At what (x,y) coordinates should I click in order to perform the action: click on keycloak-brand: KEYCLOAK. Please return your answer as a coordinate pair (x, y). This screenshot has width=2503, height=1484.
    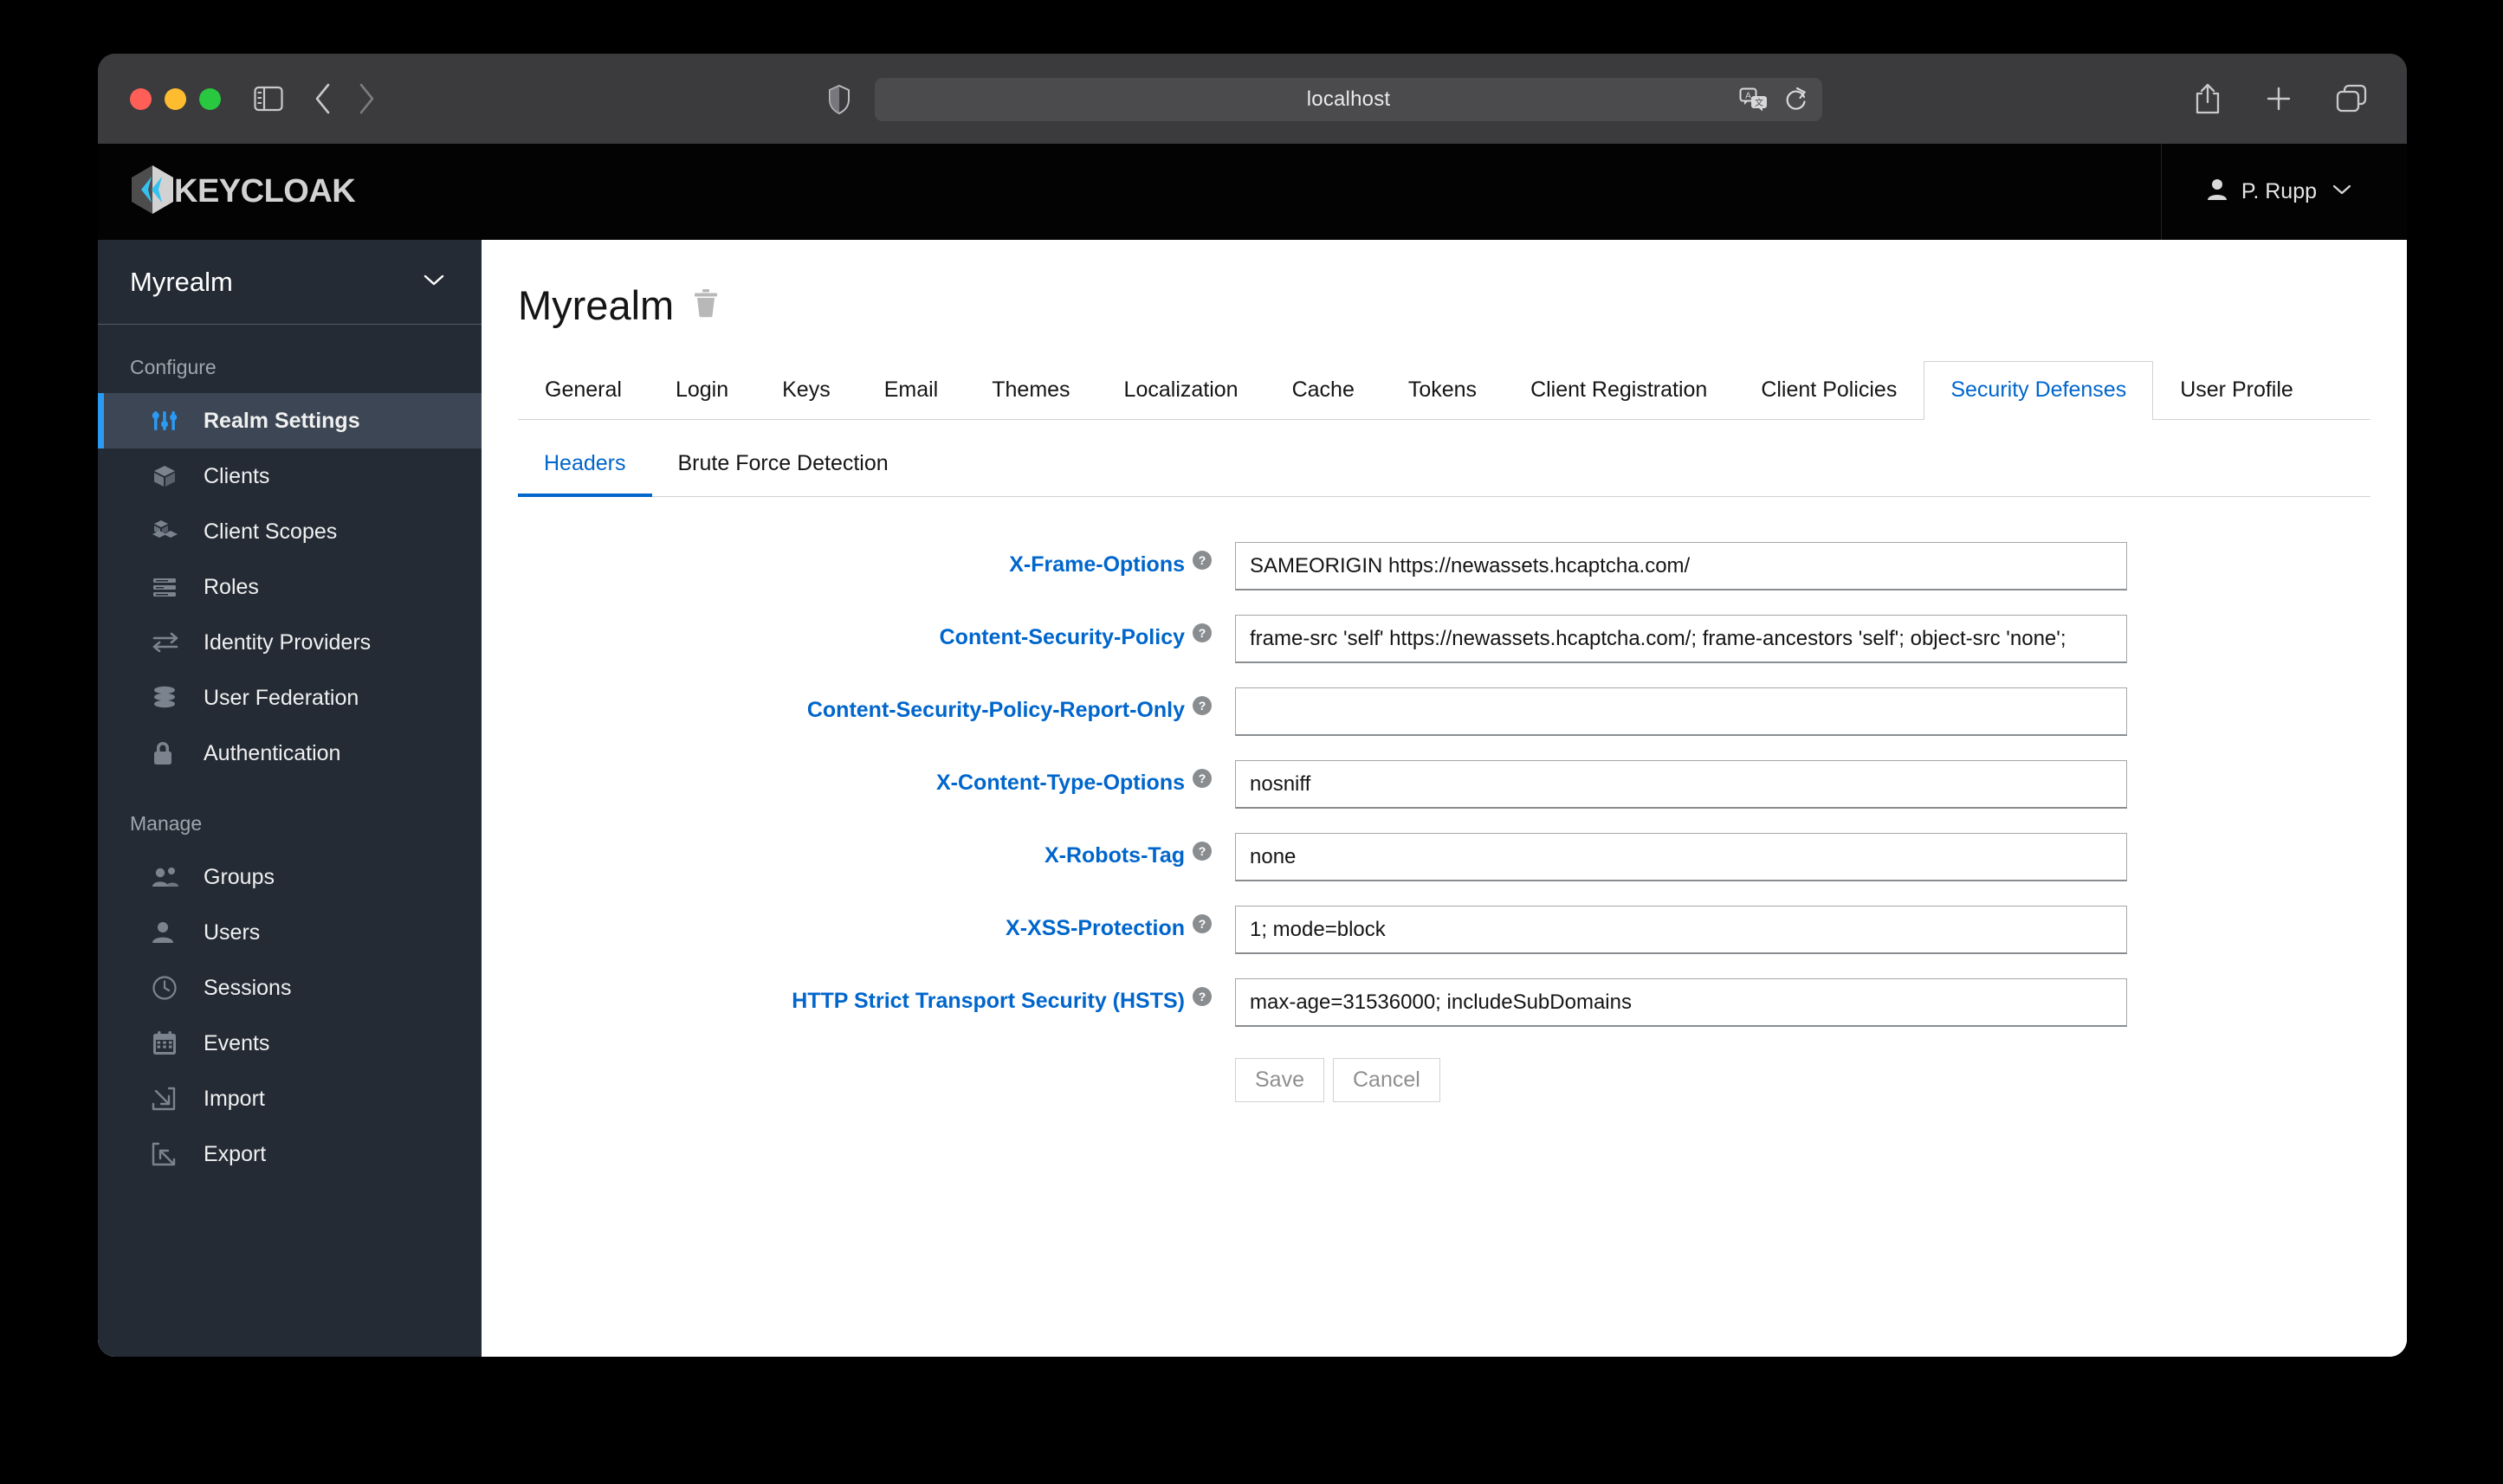
    Looking at the image, I should click on (241, 192).